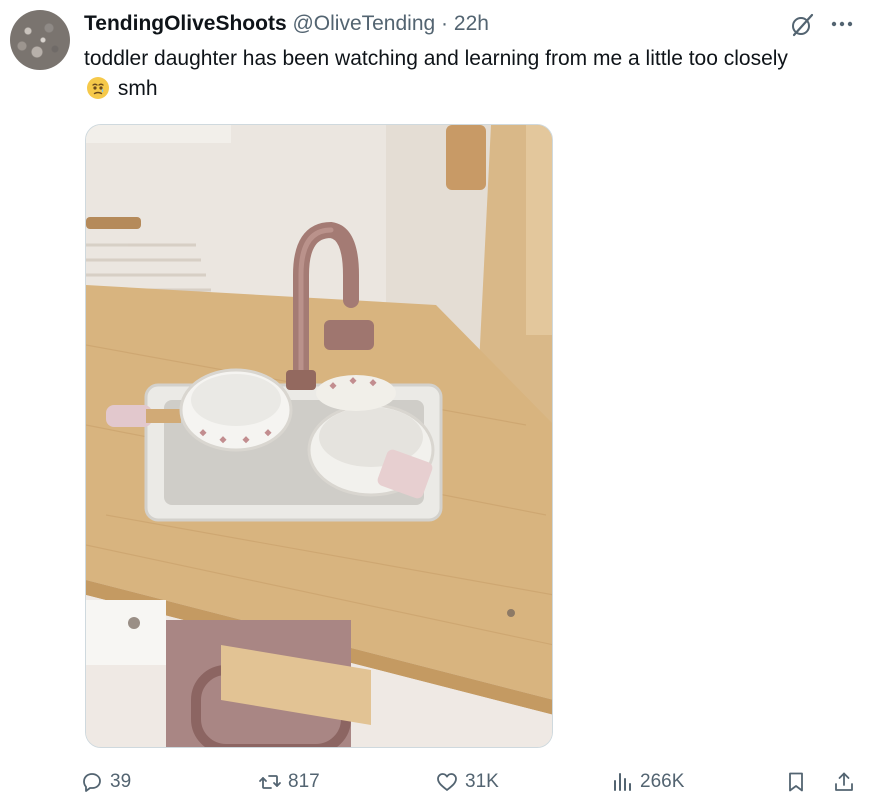 The height and width of the screenshot is (808, 872). I want to click on reply-count: 39, so click(121, 781).